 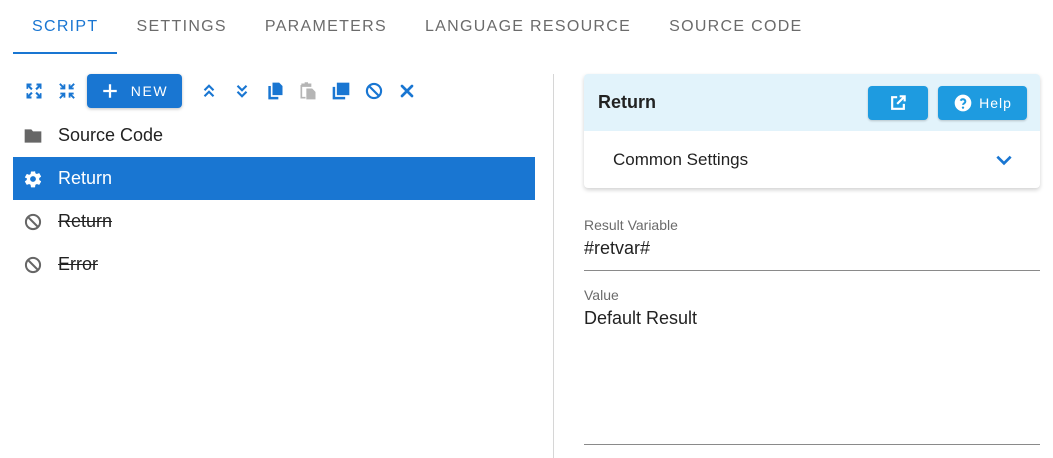 I want to click on disable-button, so click(x=373, y=91).